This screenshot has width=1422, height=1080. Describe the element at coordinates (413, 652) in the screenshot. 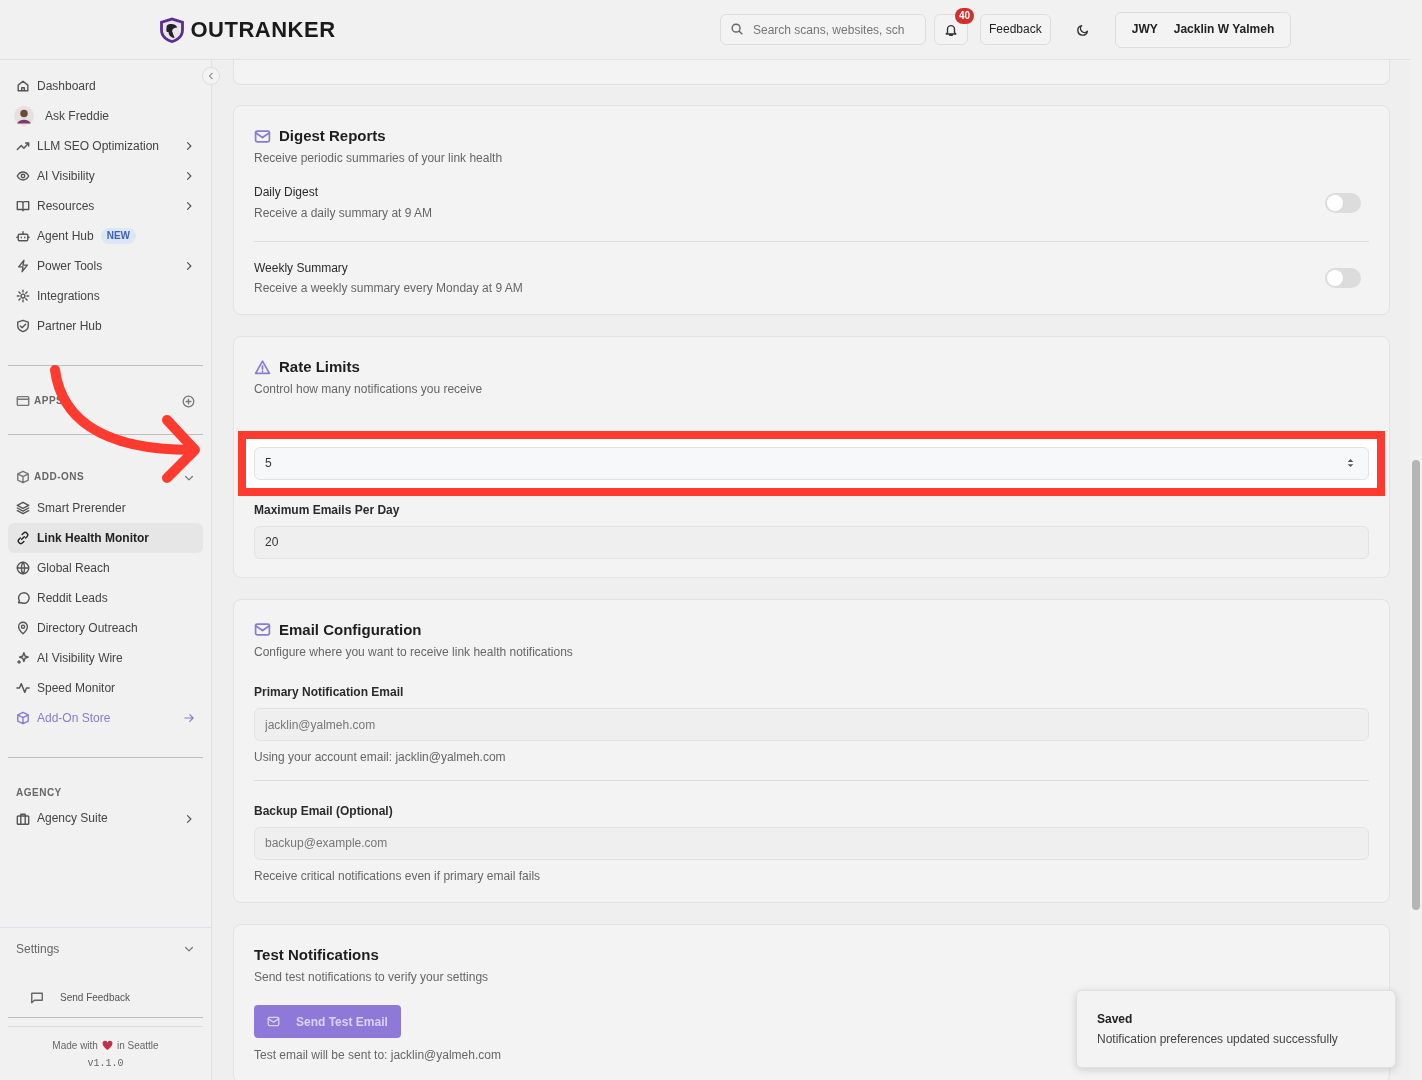

I see `card-subtitle: Configure where you want to receive link health notifications` at that location.